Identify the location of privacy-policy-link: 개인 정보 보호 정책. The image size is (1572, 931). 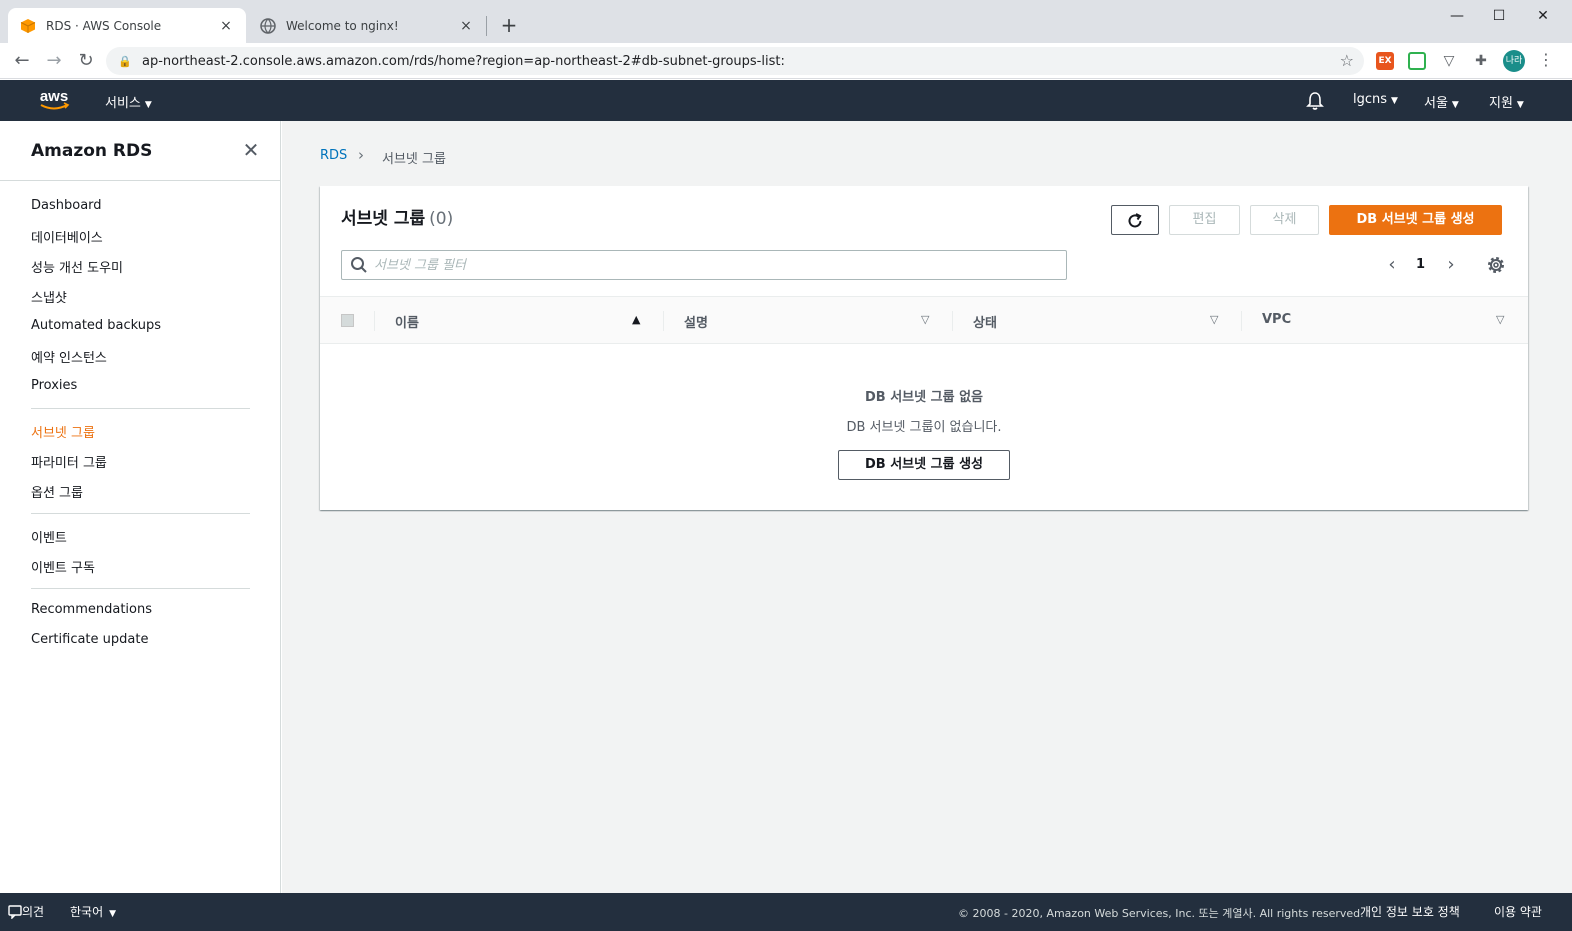
(1410, 911).